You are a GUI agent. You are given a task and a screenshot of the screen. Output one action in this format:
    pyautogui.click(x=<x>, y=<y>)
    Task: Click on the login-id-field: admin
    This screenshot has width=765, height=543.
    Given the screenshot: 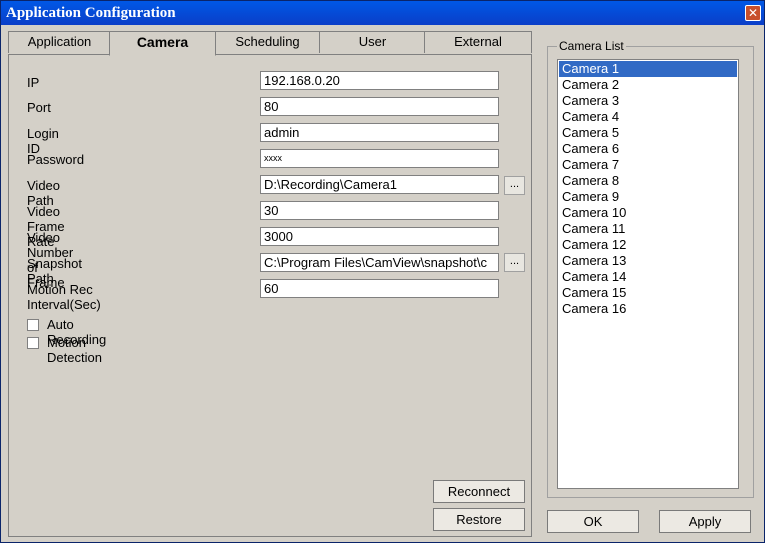 What is the action you would take?
    pyautogui.click(x=379, y=132)
    